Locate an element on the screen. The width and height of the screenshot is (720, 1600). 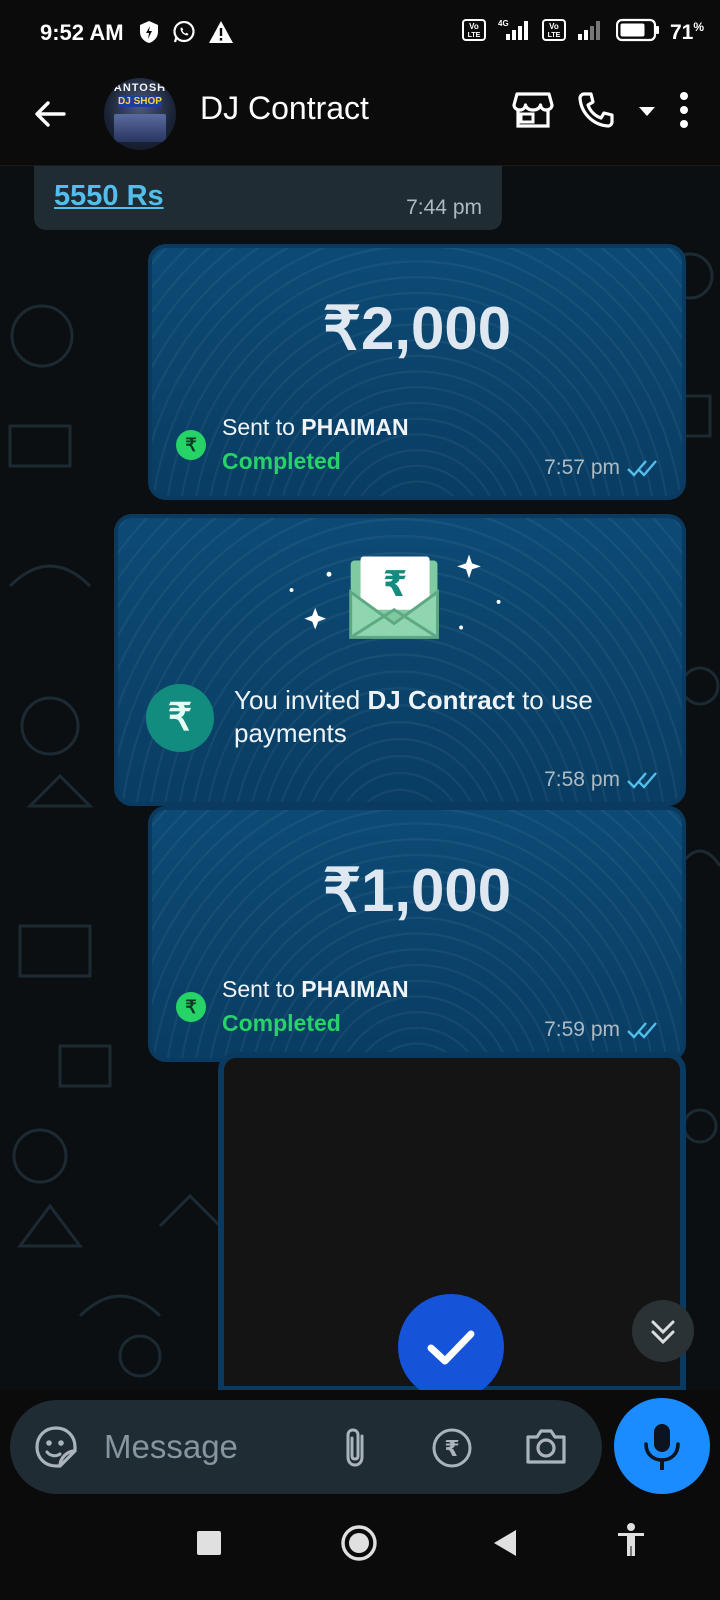
invite-contact: DJ Contract is located at coordinates (441, 700).